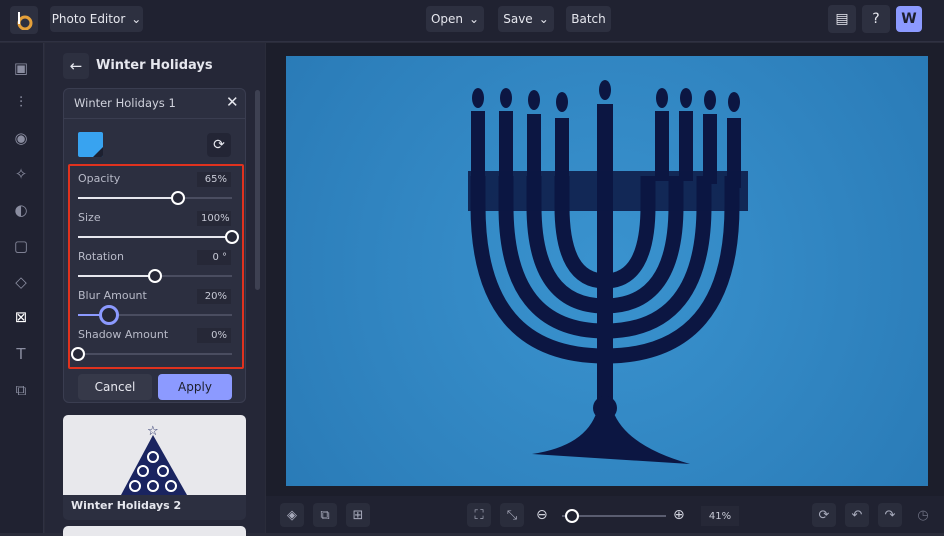 This screenshot has width=944, height=536. Describe the element at coordinates (21, 317) in the screenshot. I see `overlay-icon: ⊠` at that location.